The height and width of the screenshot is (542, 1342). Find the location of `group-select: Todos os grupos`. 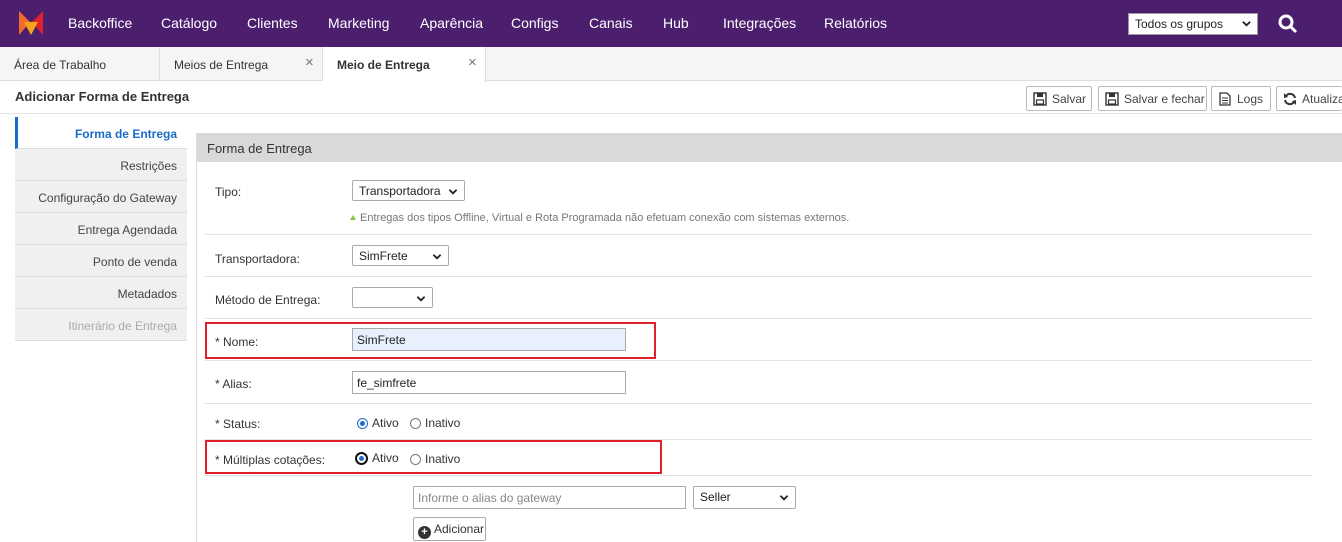

group-select: Todos os grupos is located at coordinates (1193, 24).